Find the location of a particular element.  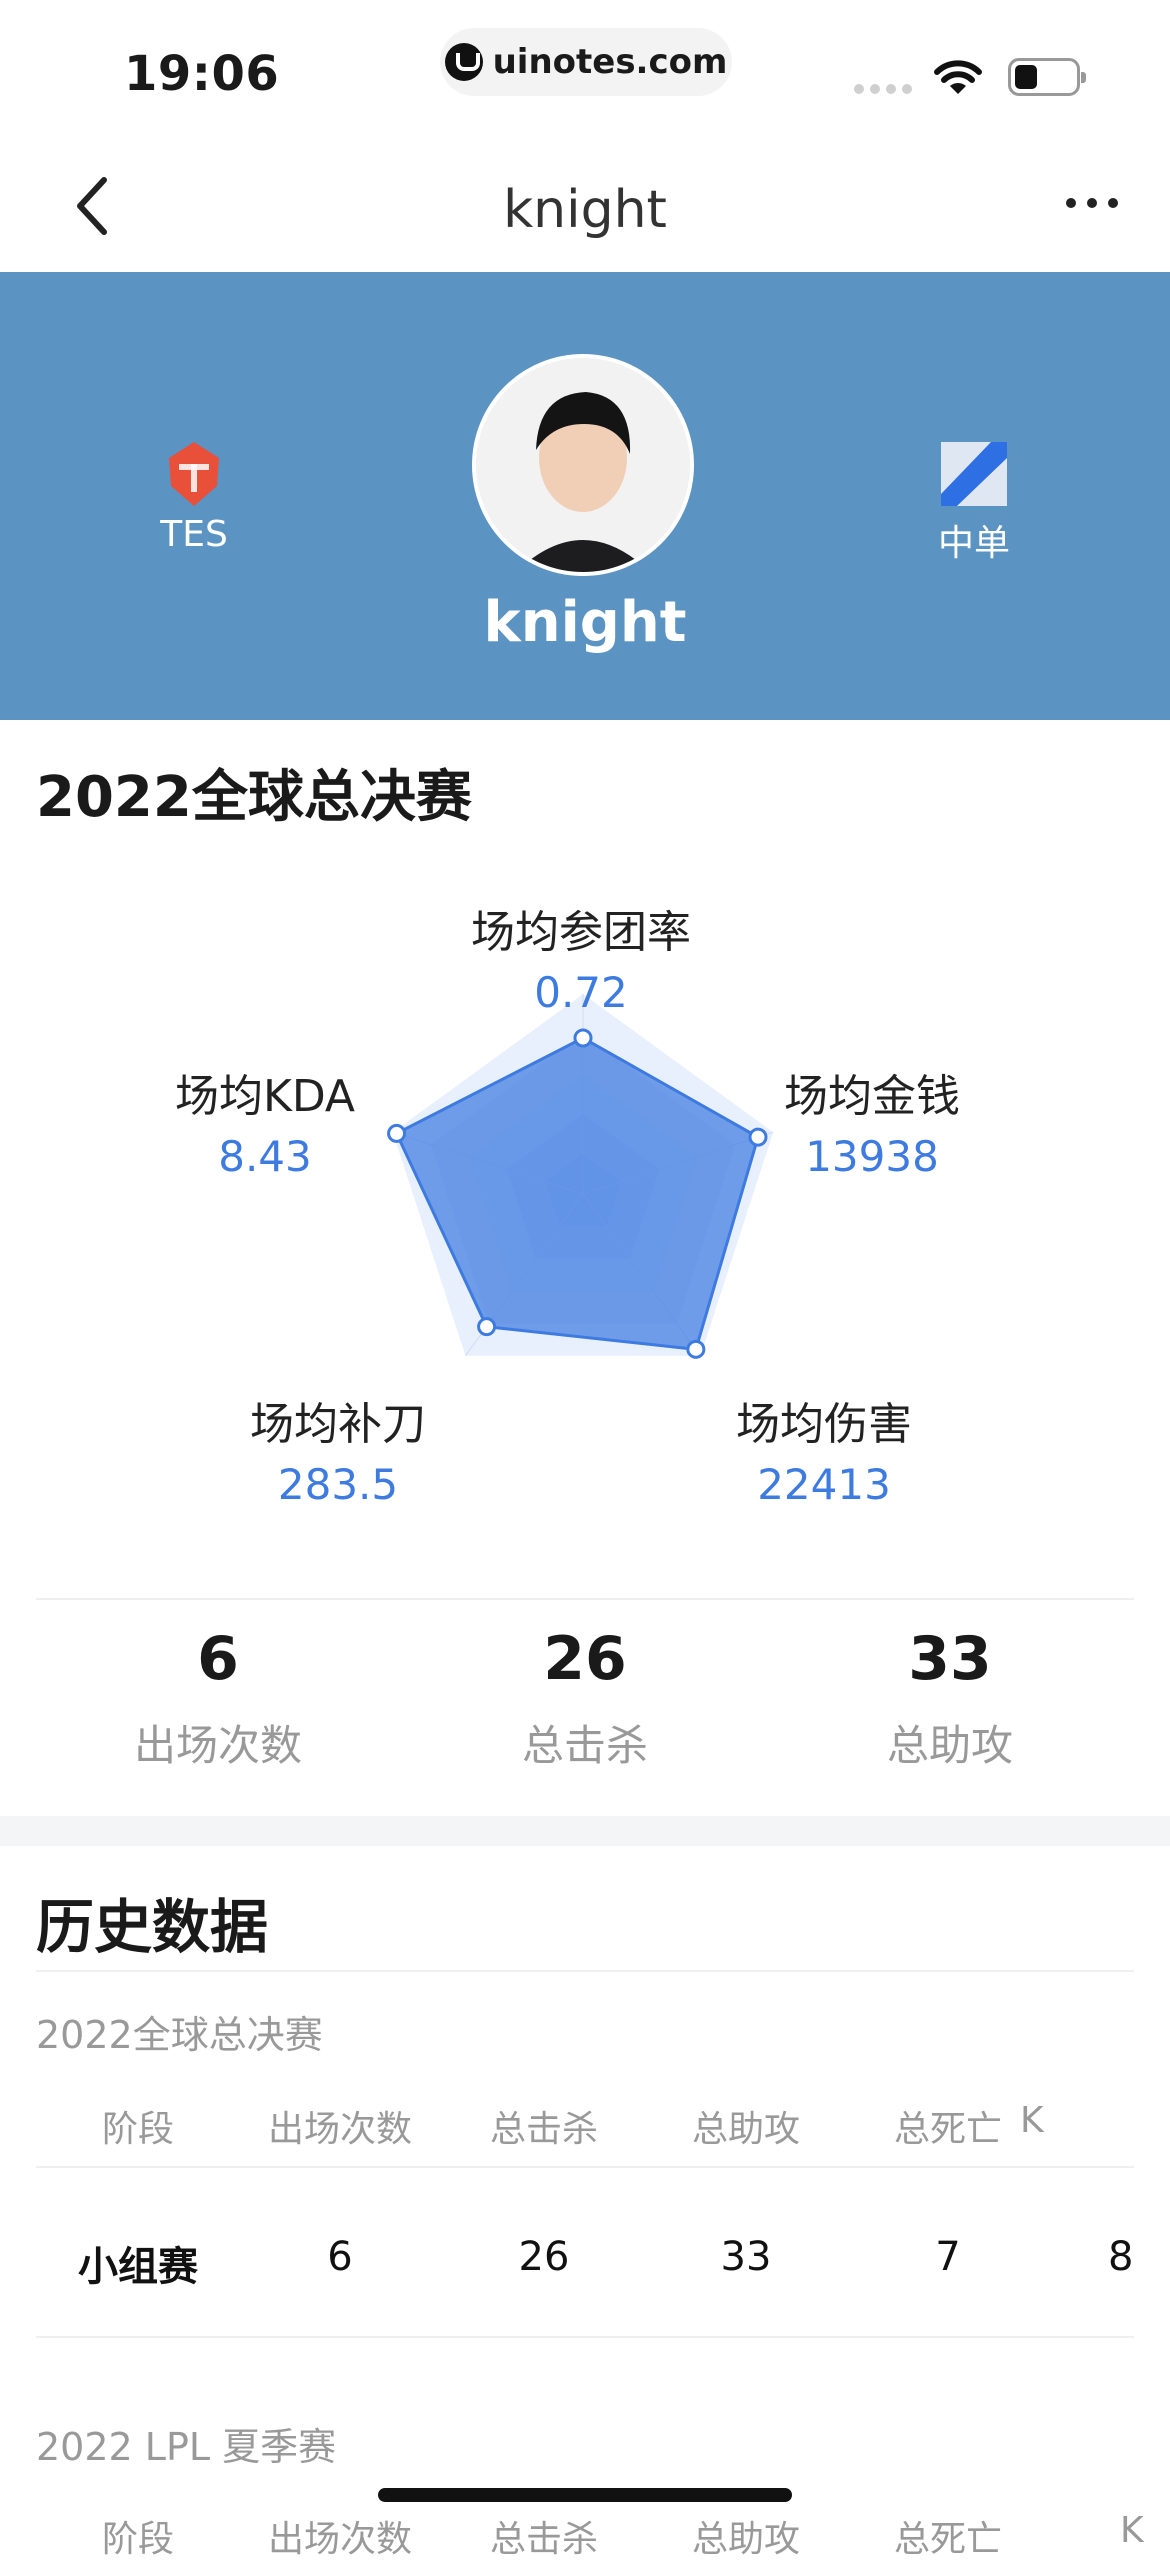

section-separator is located at coordinates (585, 1831).